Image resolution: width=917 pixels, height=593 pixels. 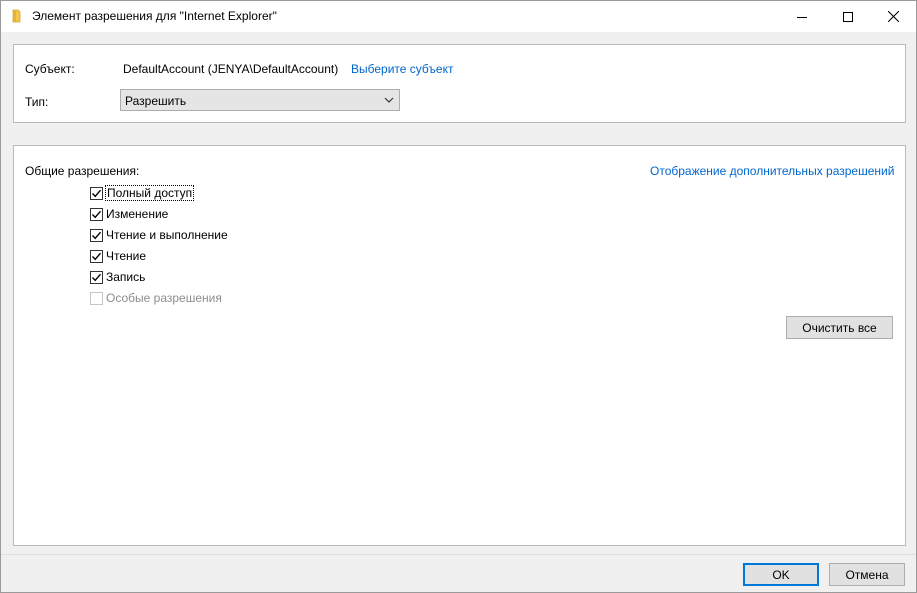 What do you see at coordinates (260, 100) in the screenshot?
I see `type-dropdown: Разрешить` at bounding box center [260, 100].